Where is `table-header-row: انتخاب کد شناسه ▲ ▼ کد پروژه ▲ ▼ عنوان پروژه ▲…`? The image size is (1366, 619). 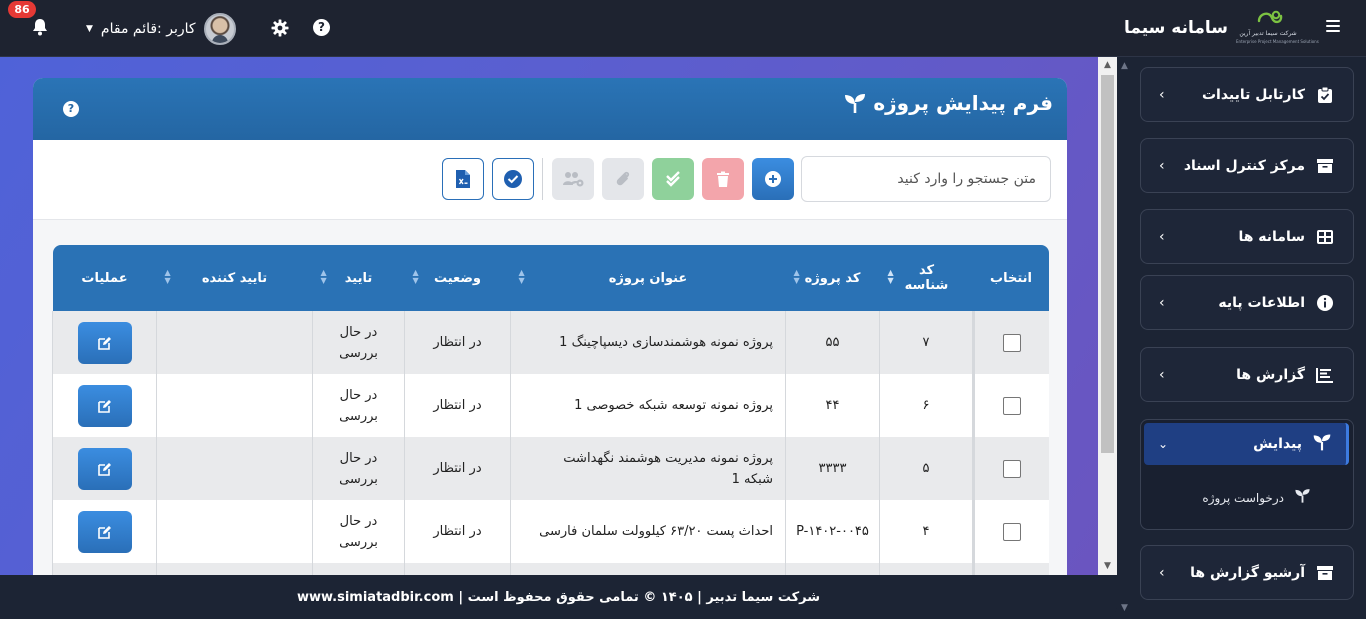 table-header-row: انتخاب کد شناسه ▲ ▼ کد پروژه ▲ ▼ عنوان پروژه ▲… is located at coordinates (550, 278).